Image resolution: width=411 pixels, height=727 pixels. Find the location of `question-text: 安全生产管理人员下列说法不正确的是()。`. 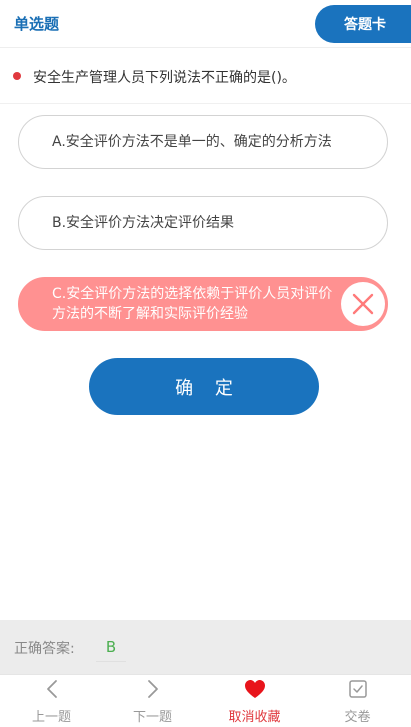

question-text: 安全生产管理人员下列说法不正确的是()。 is located at coordinates (164, 78).